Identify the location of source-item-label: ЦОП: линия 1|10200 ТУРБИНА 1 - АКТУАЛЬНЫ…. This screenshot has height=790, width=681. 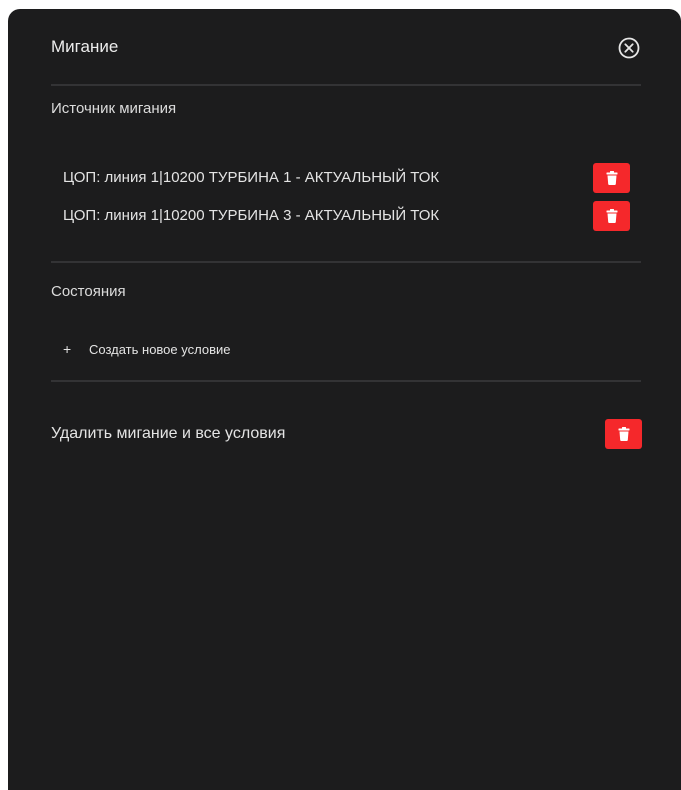
(251, 177).